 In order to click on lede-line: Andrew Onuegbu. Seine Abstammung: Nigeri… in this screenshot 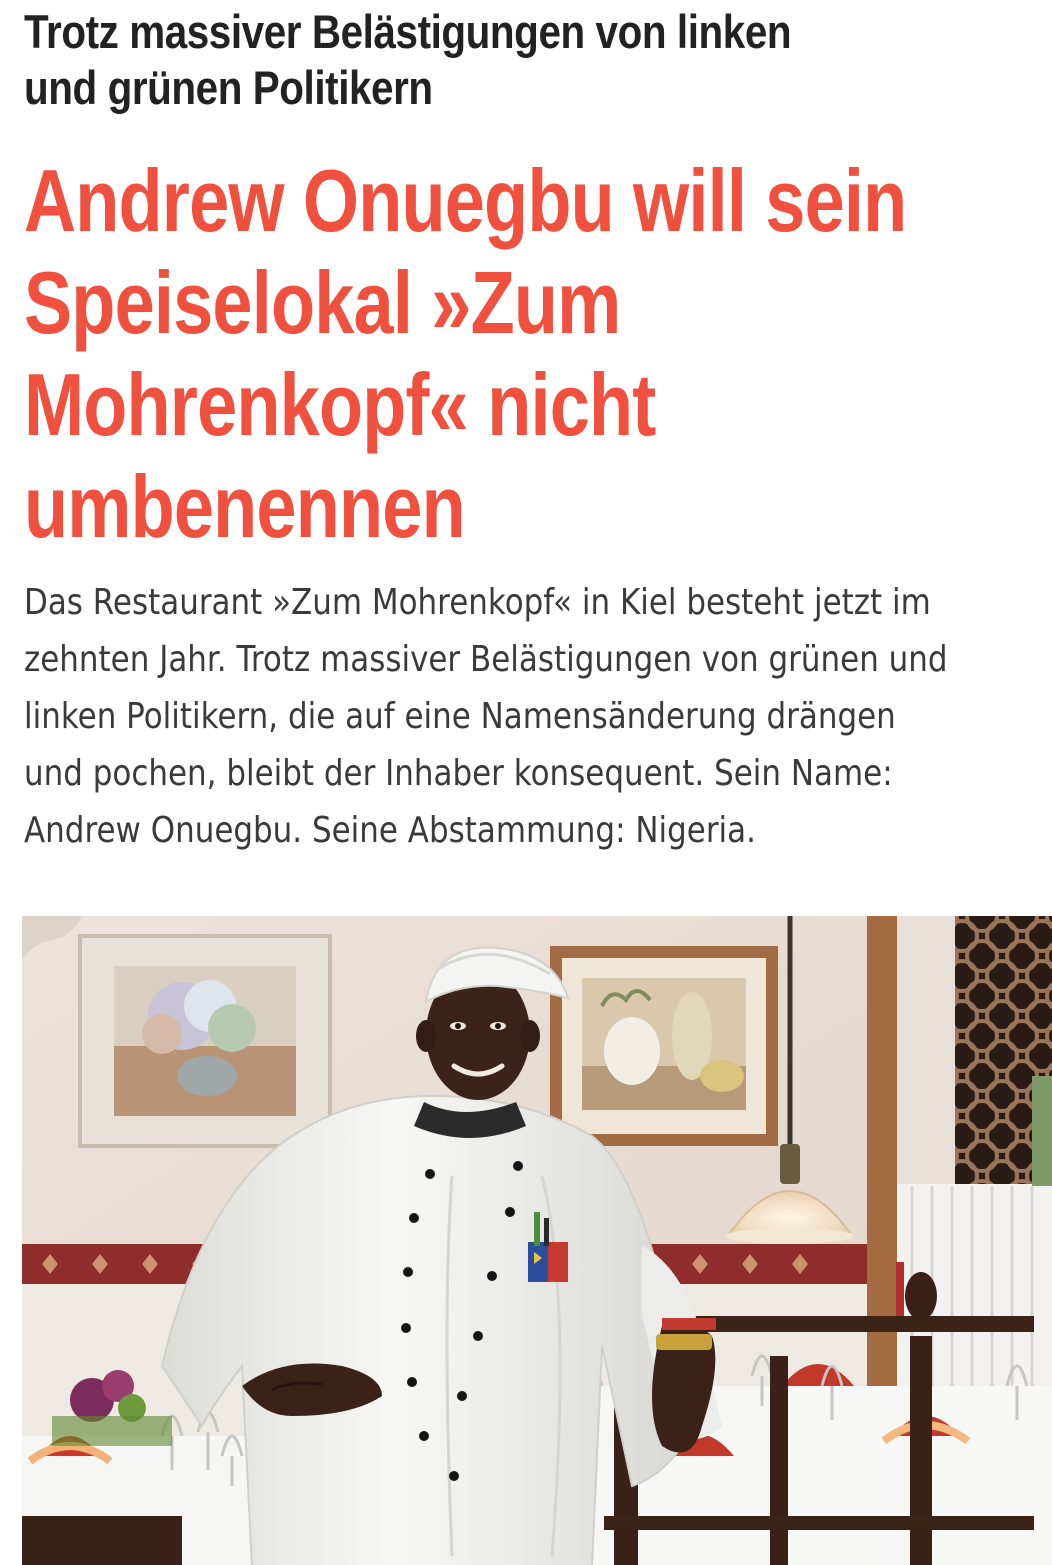, I will do `click(390, 830)`.